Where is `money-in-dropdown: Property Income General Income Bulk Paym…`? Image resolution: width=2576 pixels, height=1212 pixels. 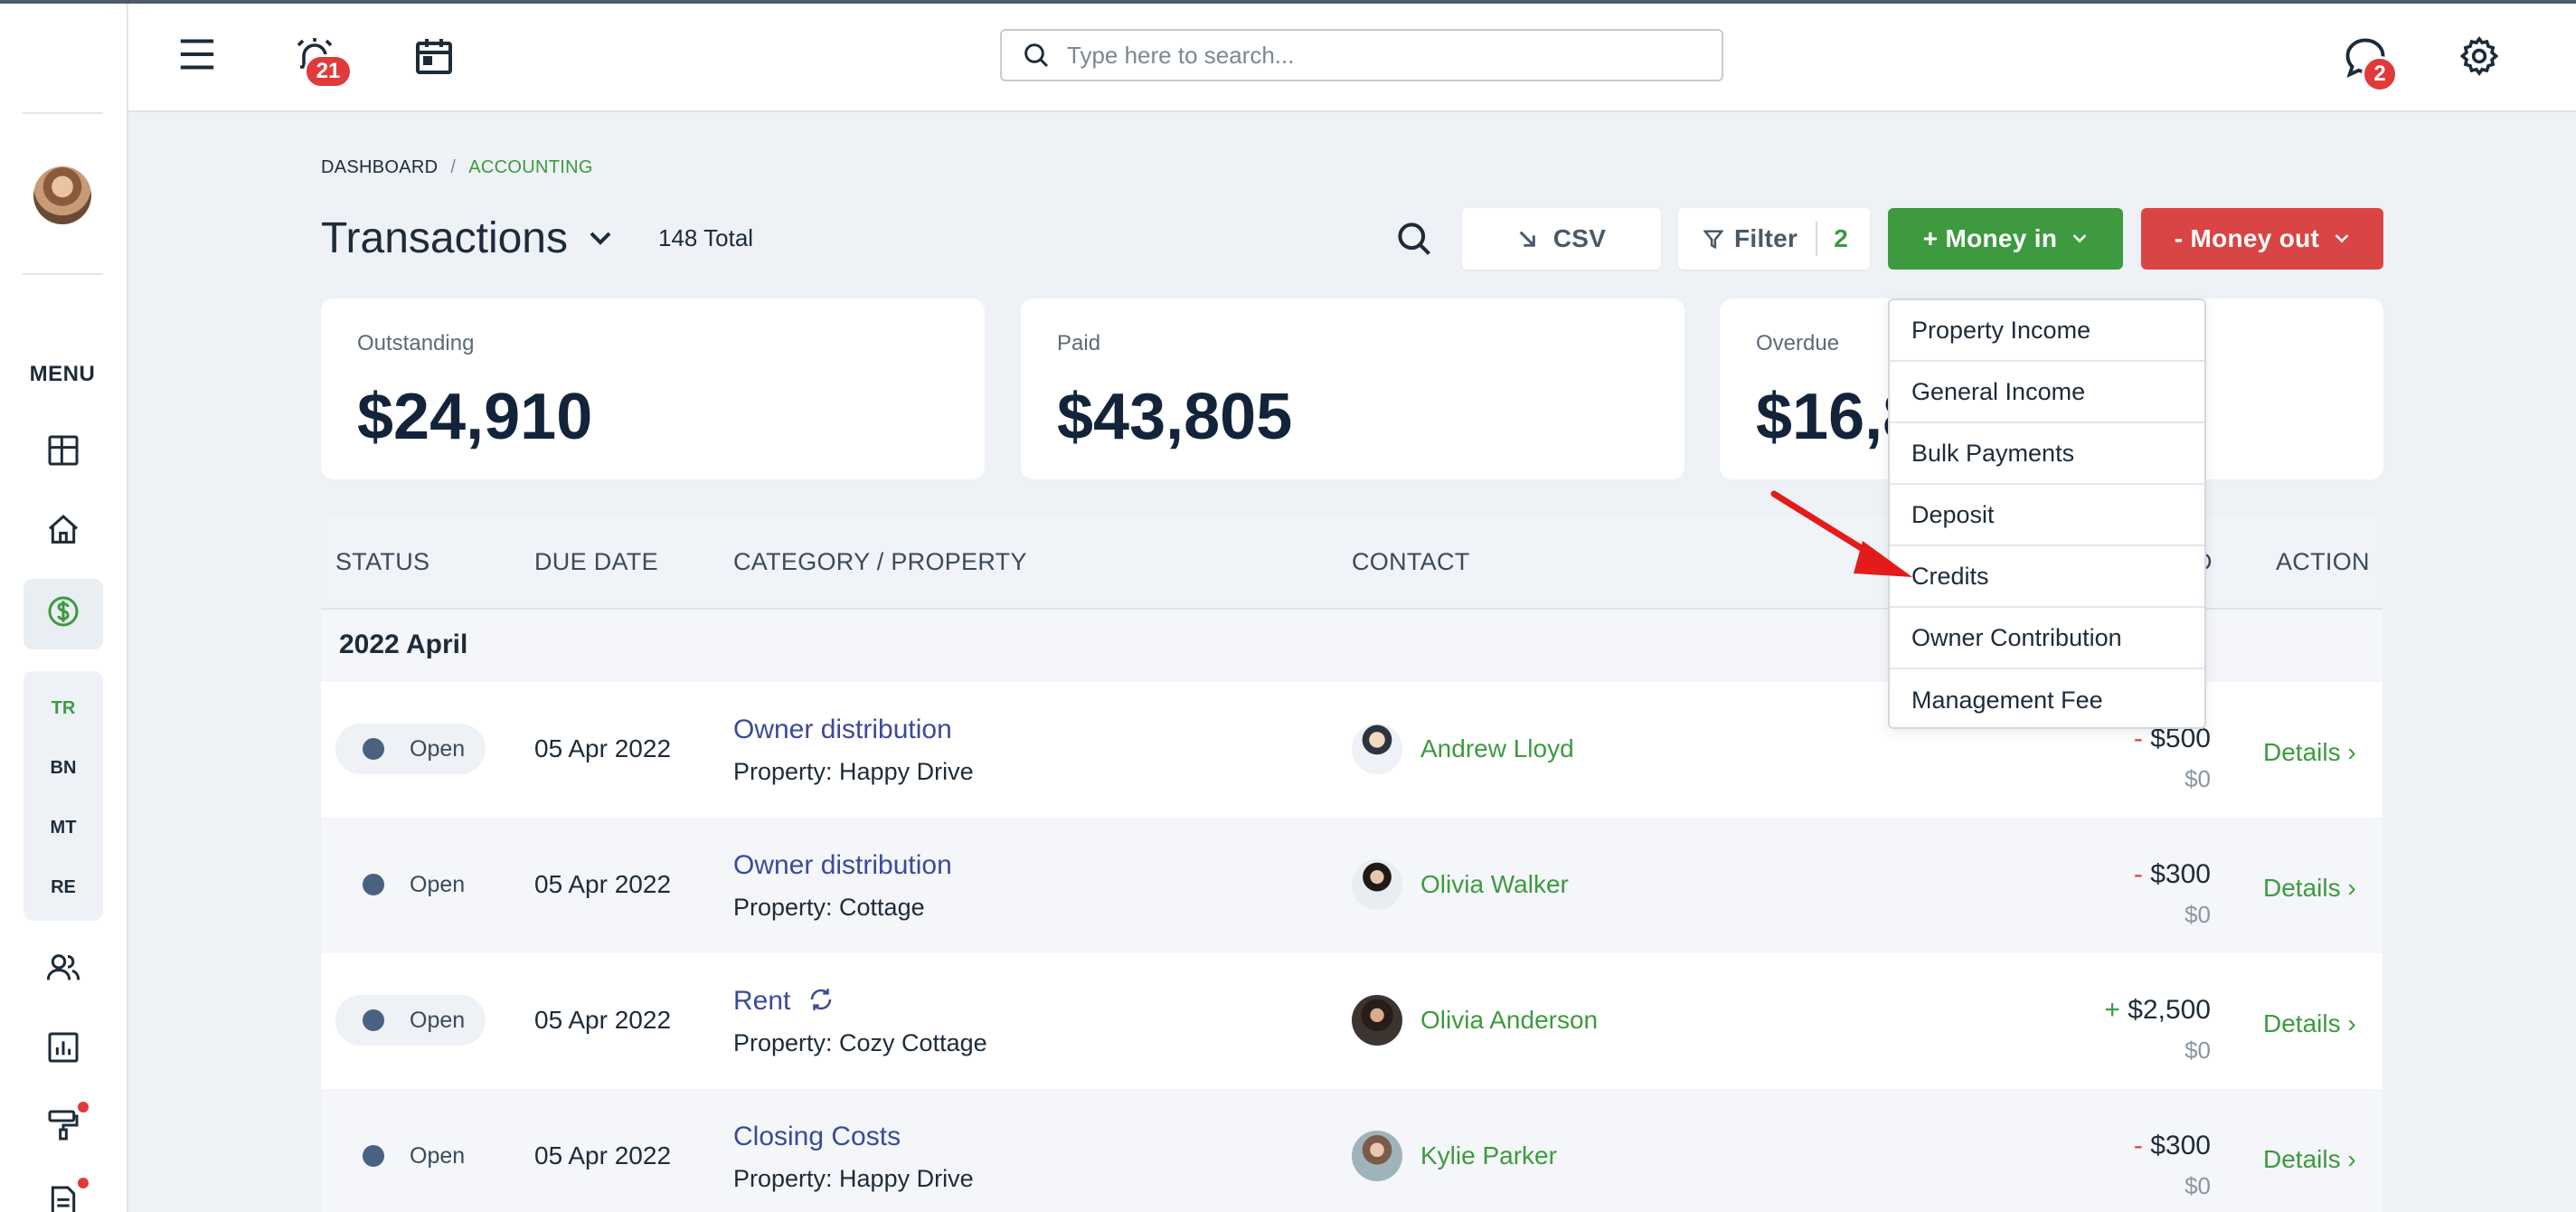
money-in-dropdown: Property Income General Income Bulk Paym… is located at coordinates (2047, 513).